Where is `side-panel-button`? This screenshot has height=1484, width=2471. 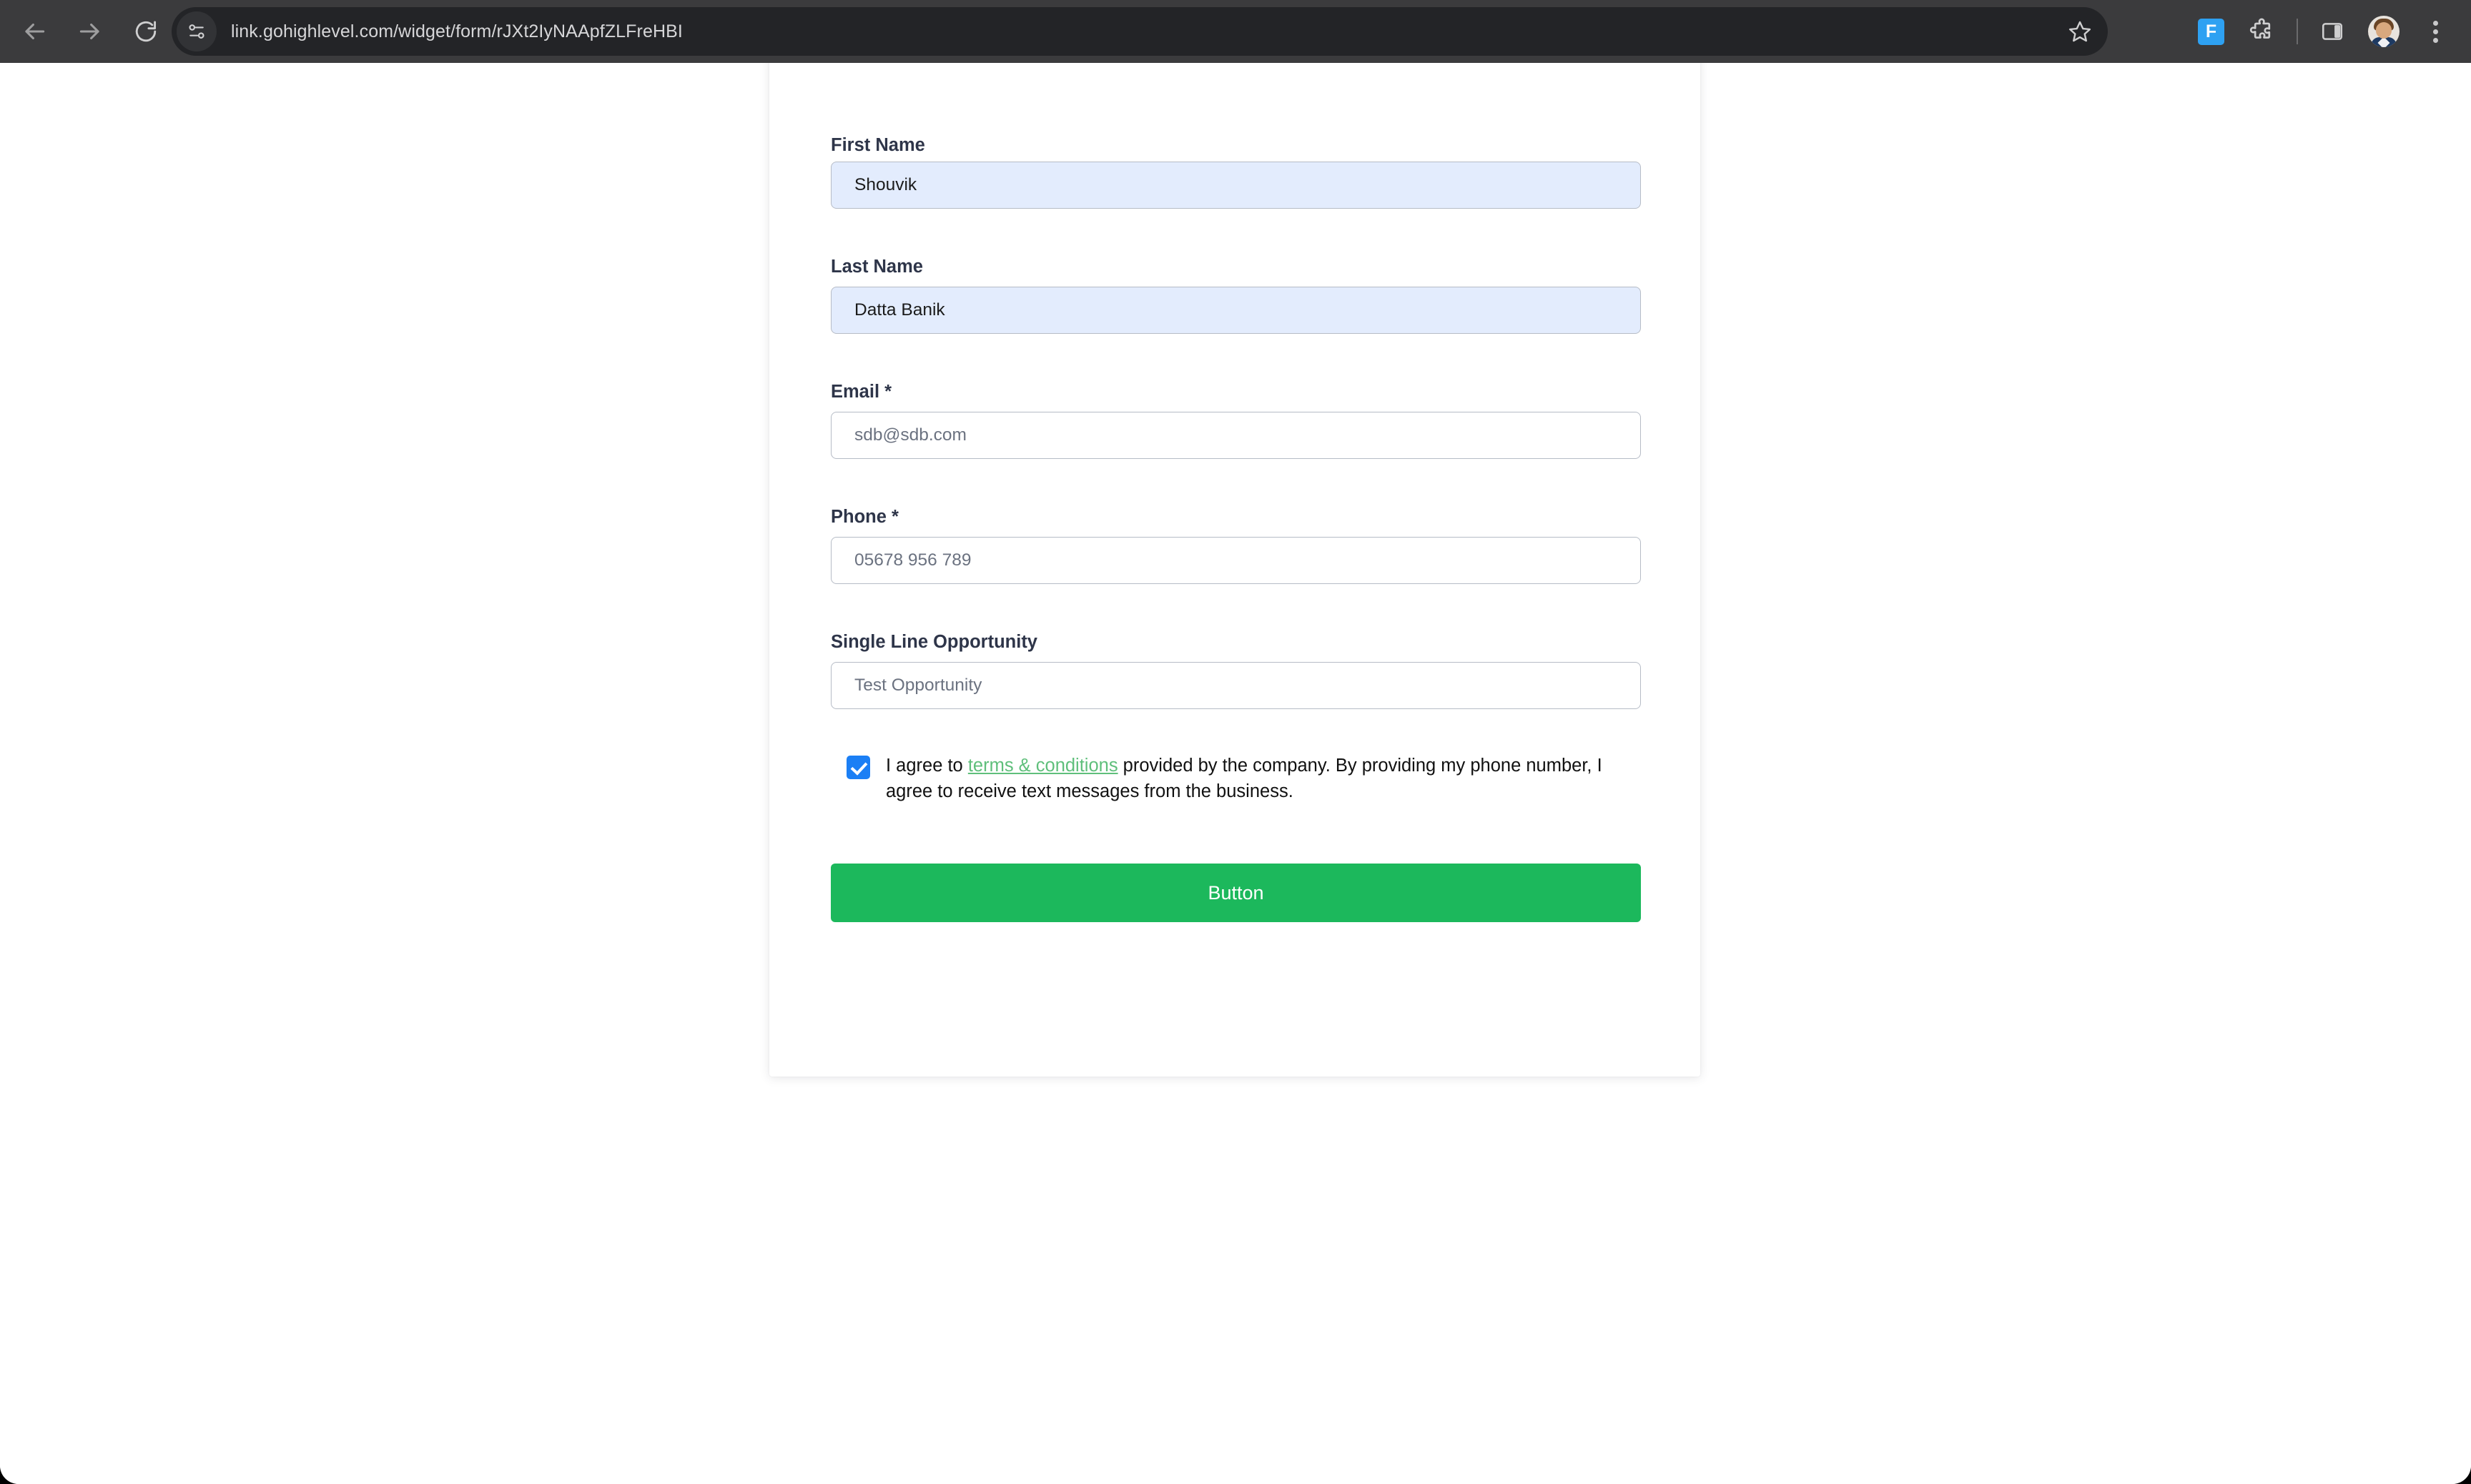 side-panel-button is located at coordinates (2332, 31).